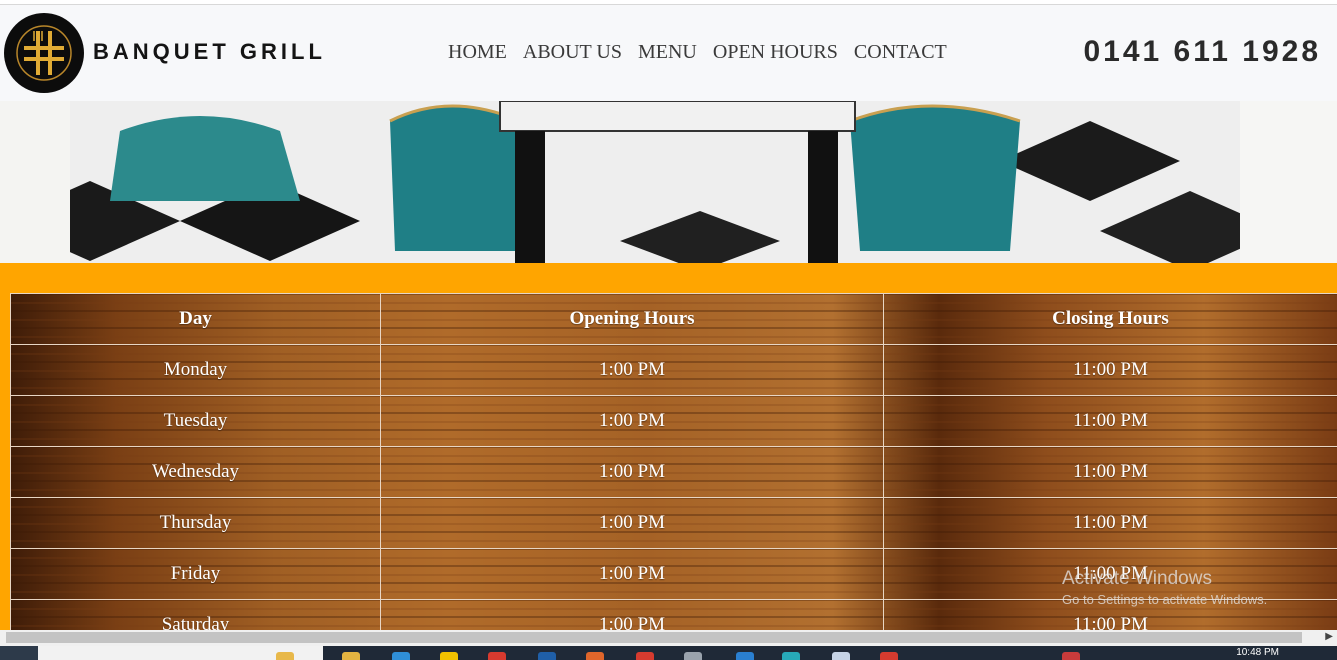  I want to click on scrollbar-thumb, so click(654, 637).